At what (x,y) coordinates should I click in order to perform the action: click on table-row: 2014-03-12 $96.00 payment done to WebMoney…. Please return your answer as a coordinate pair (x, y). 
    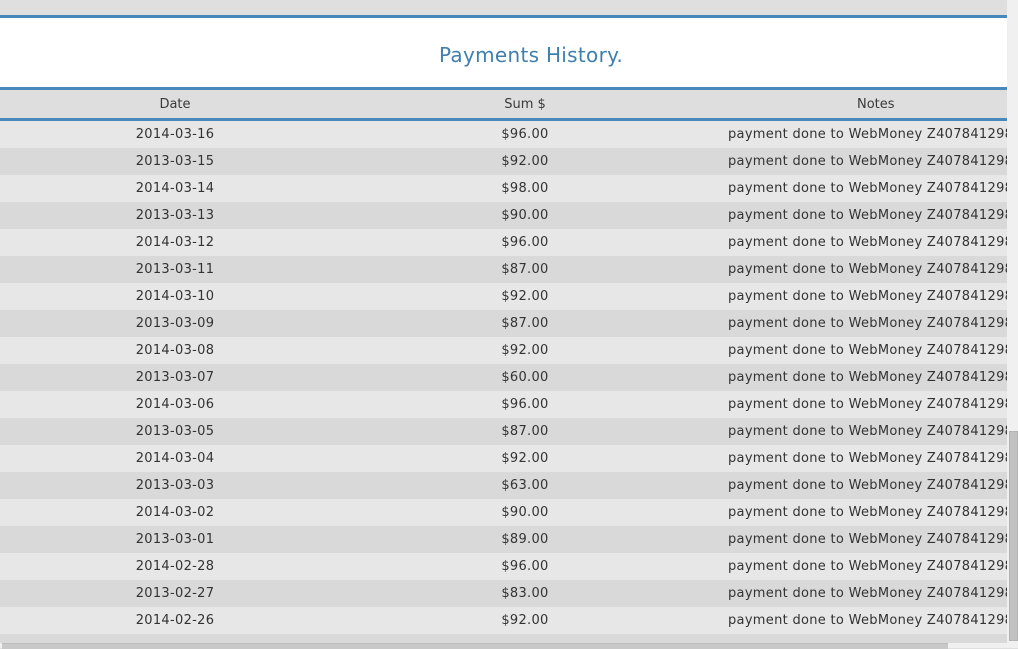
    Looking at the image, I should click on (503, 242).